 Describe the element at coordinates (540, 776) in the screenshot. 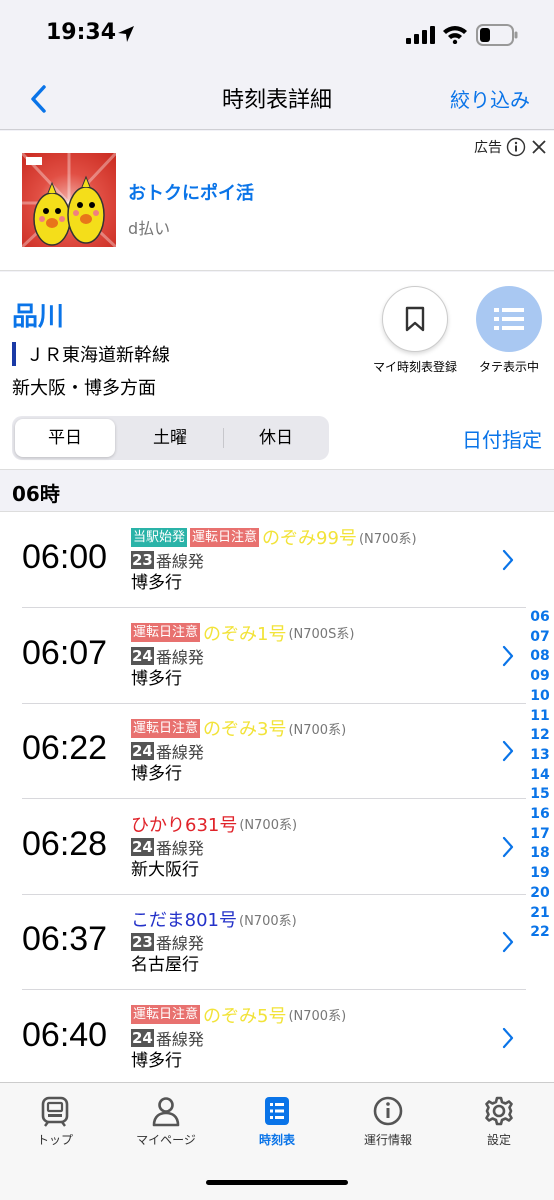

I see `hour-index-item: 14` at that location.